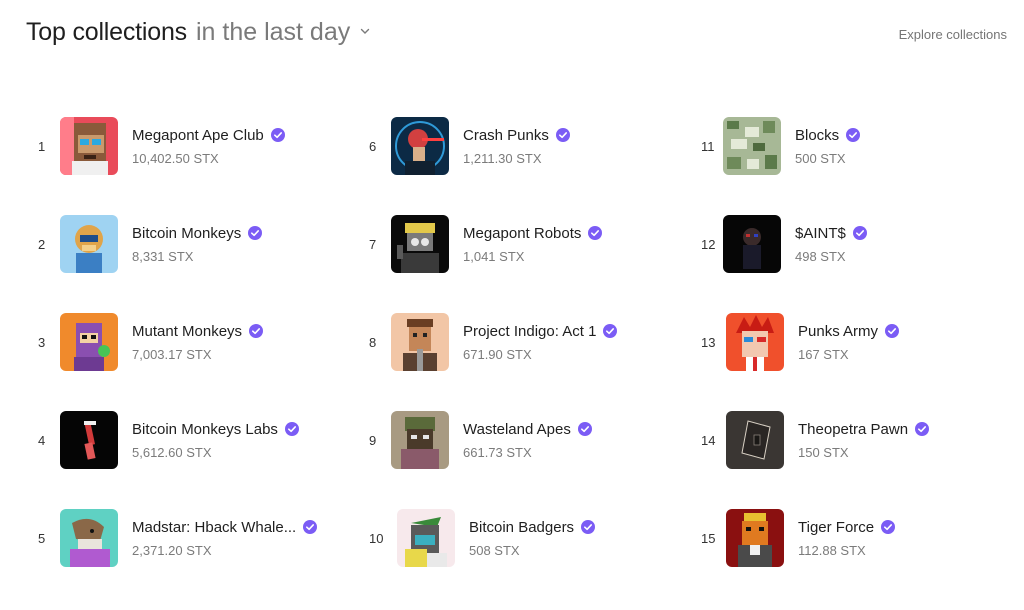  Describe the element at coordinates (517, 429) in the screenshot. I see `collection-name: Wasteland Apes` at that location.